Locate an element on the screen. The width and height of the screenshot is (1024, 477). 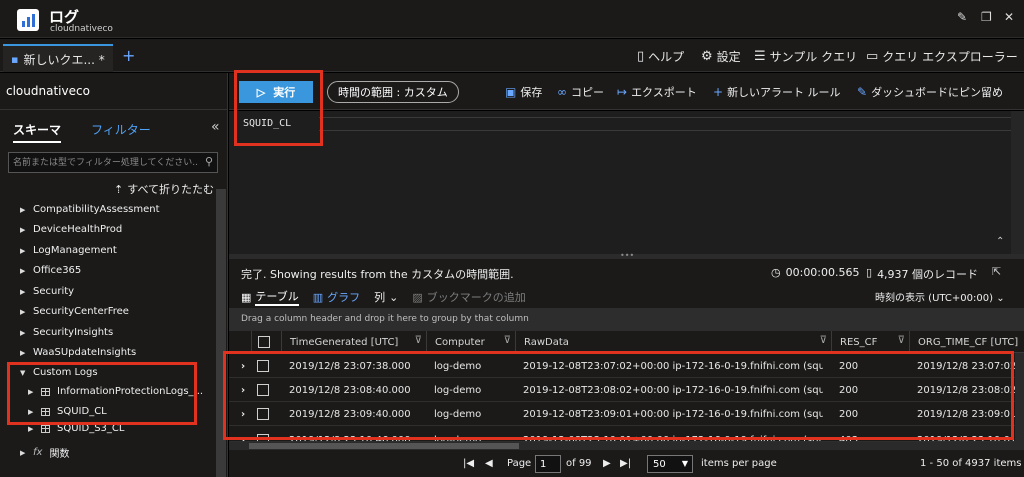
tree-item: ▶ SecurityInsights is located at coordinates (66, 332).